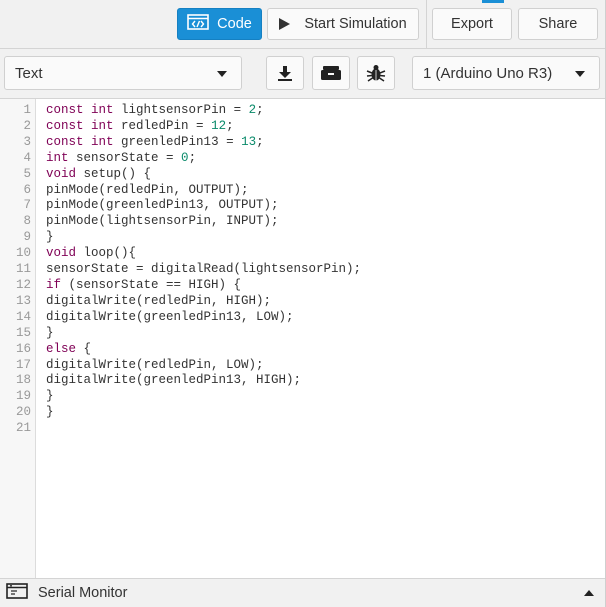 Image resolution: width=606 pixels, height=607 pixels. Describe the element at coordinates (27, 205) in the screenshot. I see `line-number: 7` at that location.